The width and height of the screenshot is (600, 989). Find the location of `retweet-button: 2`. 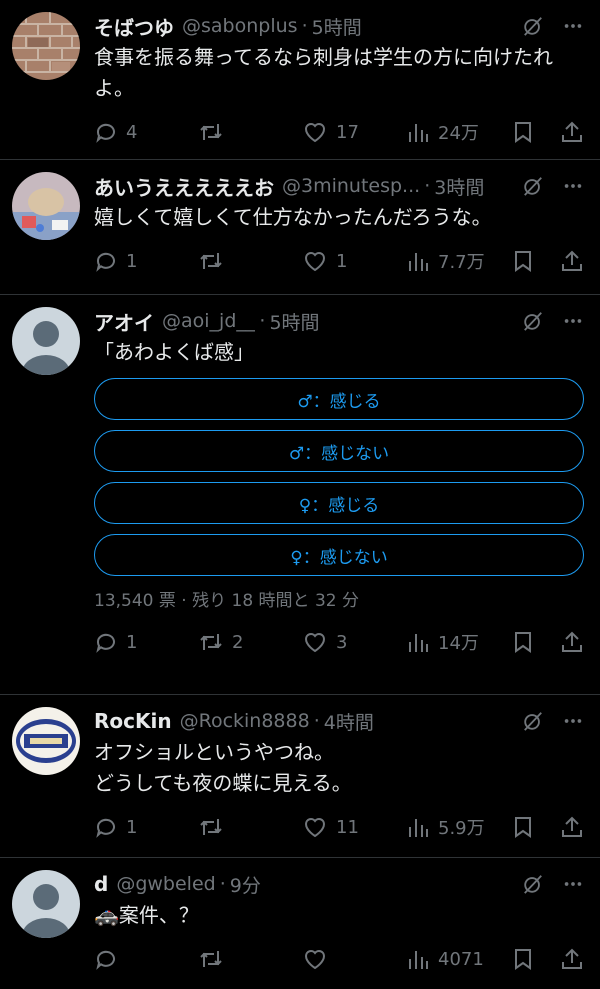

retweet-button: 2 is located at coordinates (250, 642).